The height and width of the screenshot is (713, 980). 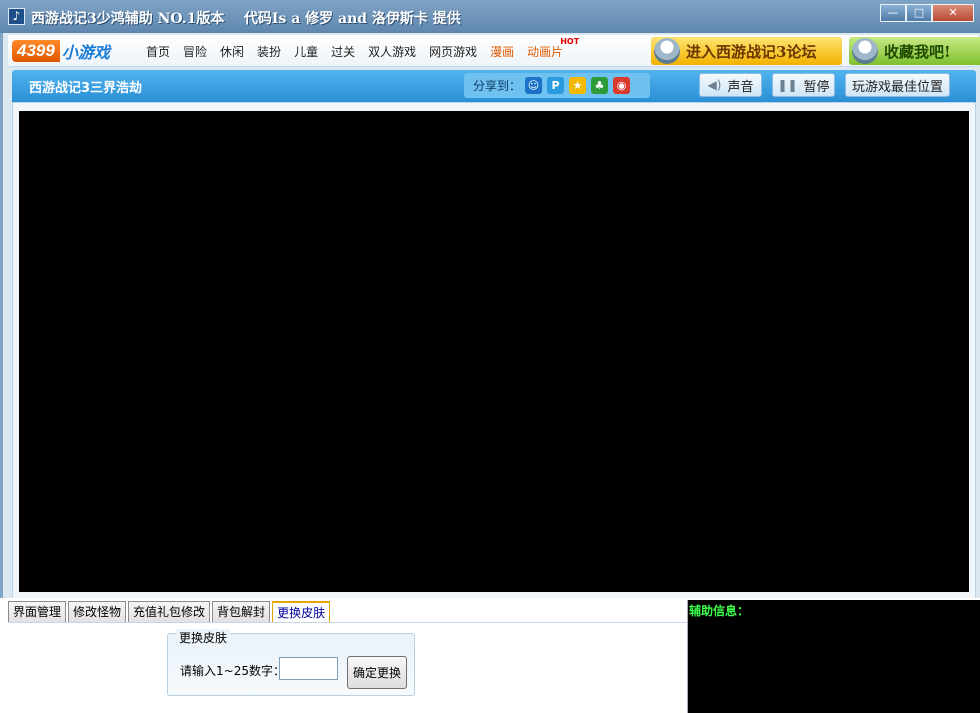 What do you see at coordinates (37, 611) in the screenshot?
I see `tab-ui-manage: 界面管理` at bounding box center [37, 611].